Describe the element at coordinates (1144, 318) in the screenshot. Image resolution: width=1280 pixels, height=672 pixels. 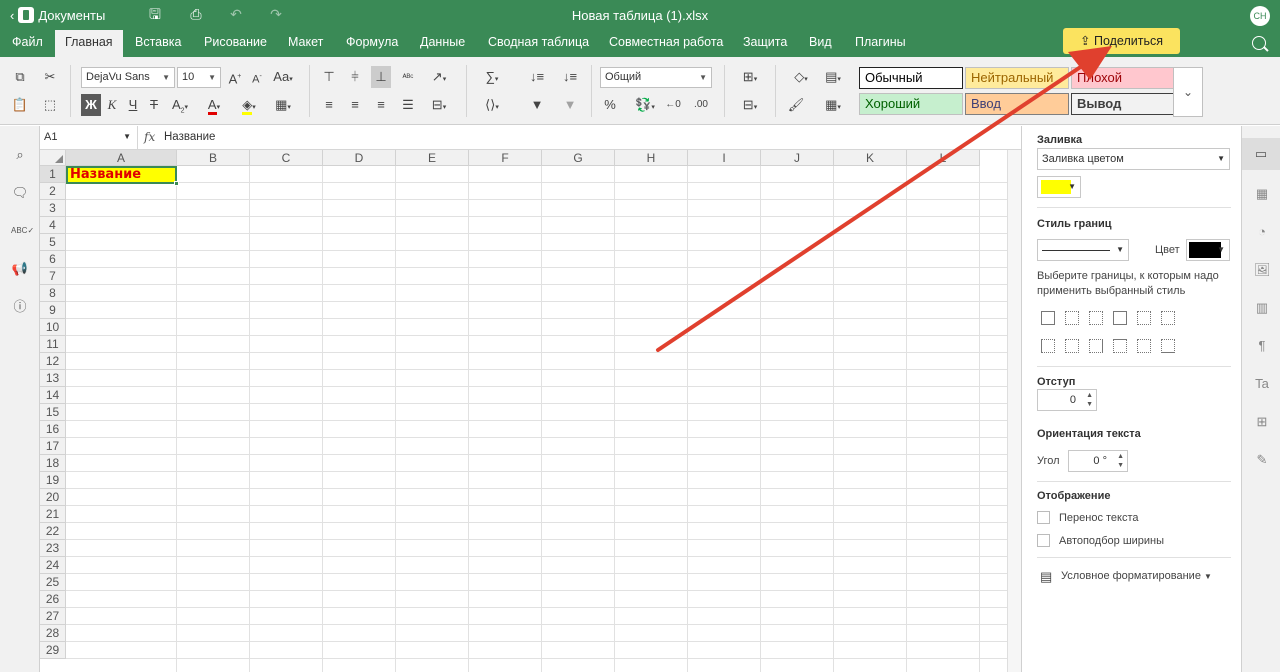
I see `diagonal-up-icon` at that location.